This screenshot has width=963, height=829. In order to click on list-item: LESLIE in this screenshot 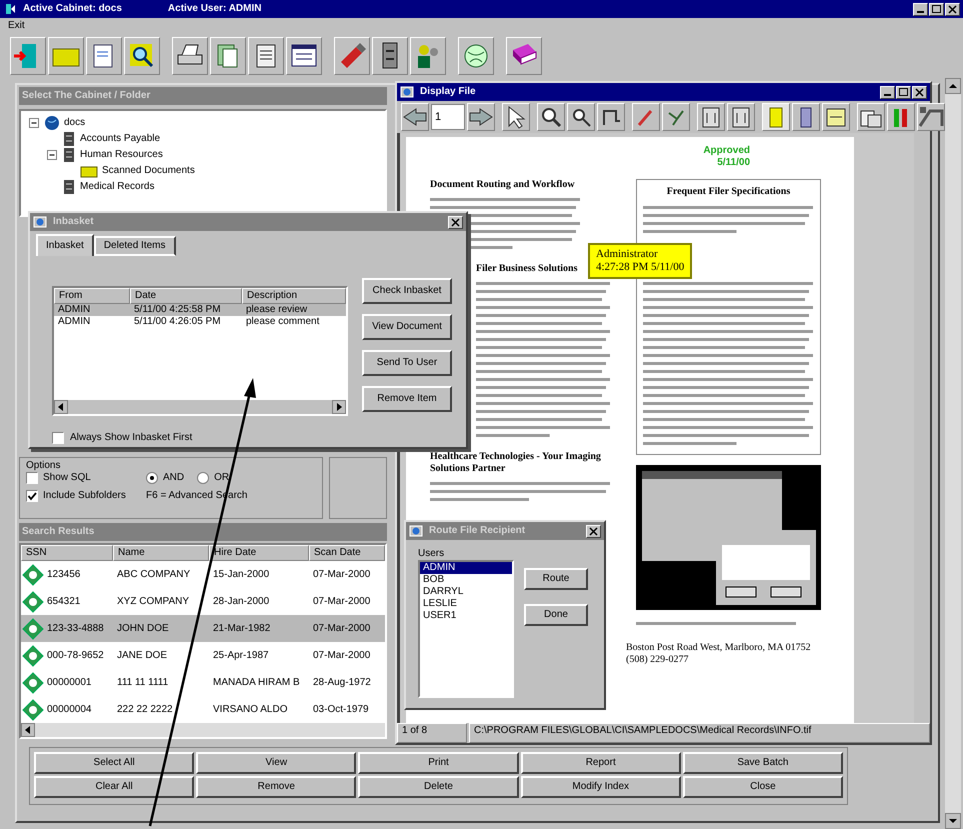, I will do `click(466, 604)`.